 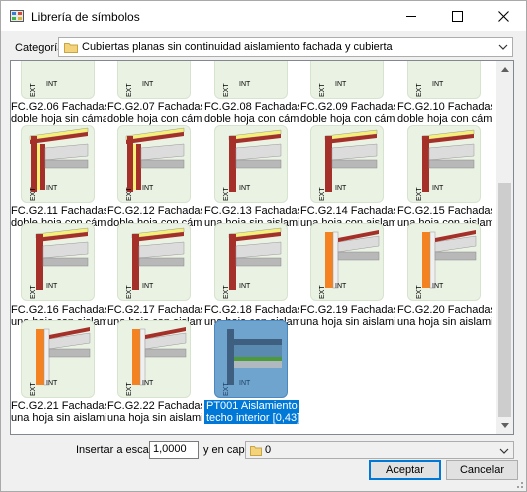 What do you see at coordinates (482, 470) in the screenshot?
I see `cancel-button: Cancelar` at bounding box center [482, 470].